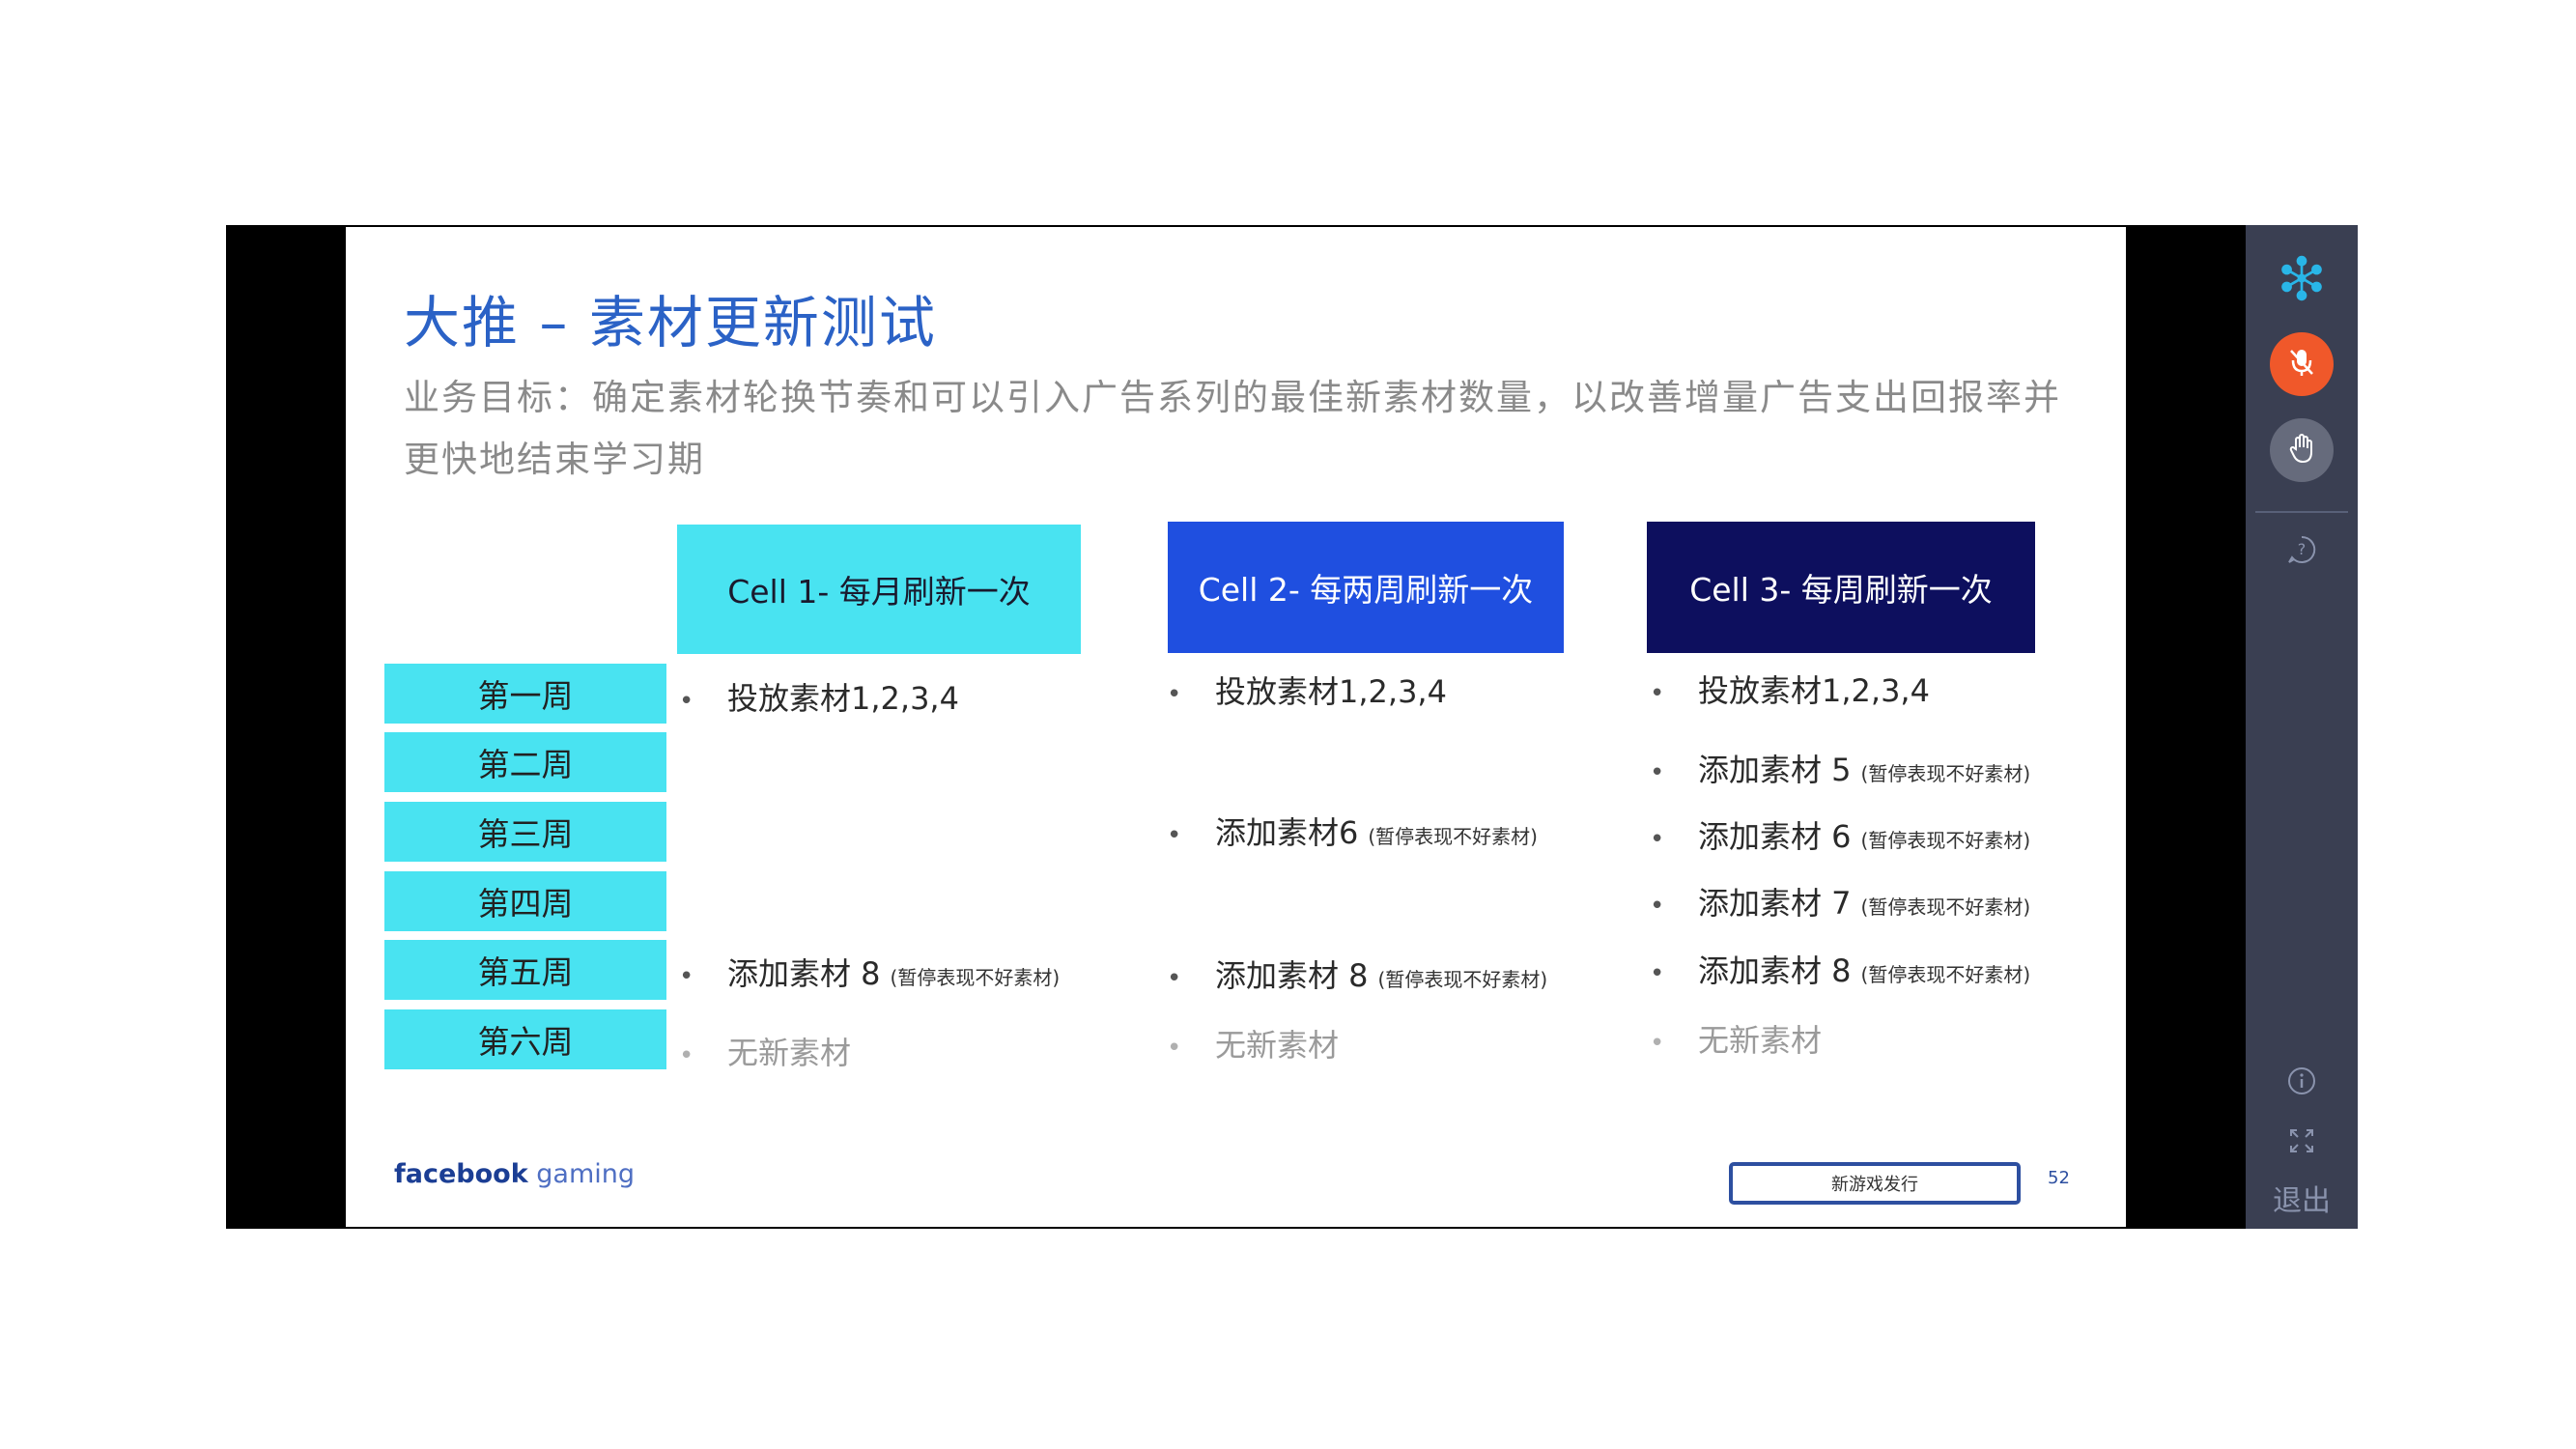  What do you see at coordinates (515, 1174) in the screenshot?
I see `facebook-gaming-logo: facebook gaming` at bounding box center [515, 1174].